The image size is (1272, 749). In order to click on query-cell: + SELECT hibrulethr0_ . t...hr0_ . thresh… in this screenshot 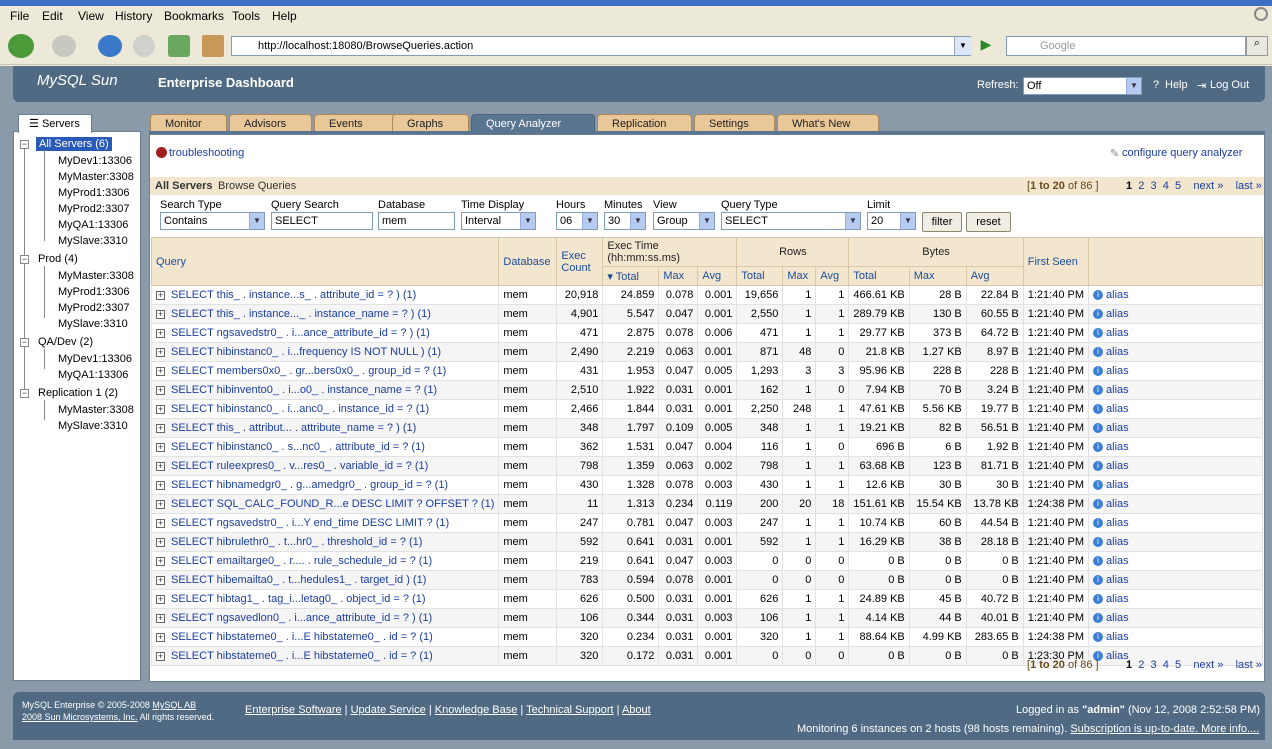, I will do `click(325, 542)`.